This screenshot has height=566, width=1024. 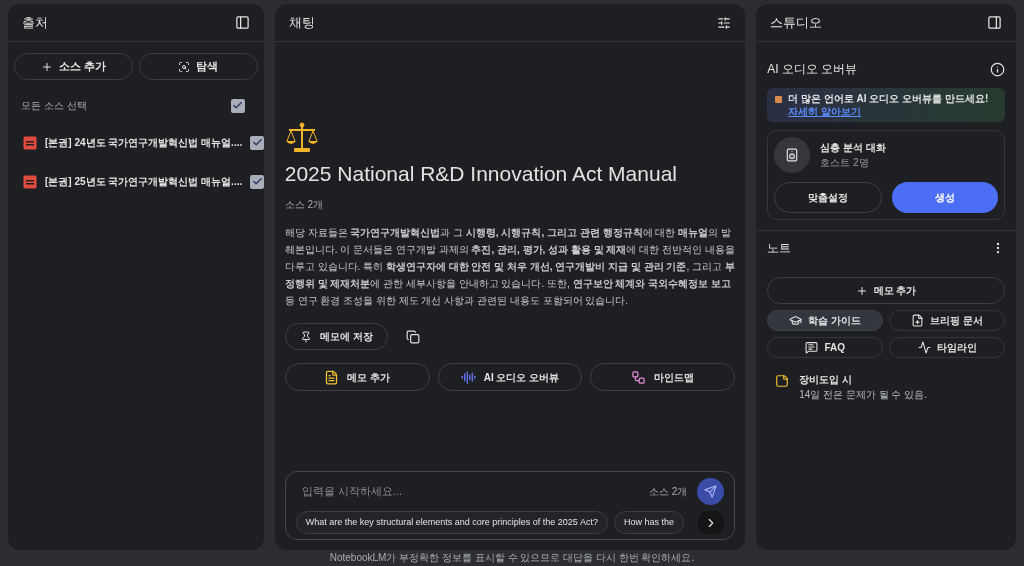 What do you see at coordinates (711, 522) in the screenshot?
I see `next-button` at bounding box center [711, 522].